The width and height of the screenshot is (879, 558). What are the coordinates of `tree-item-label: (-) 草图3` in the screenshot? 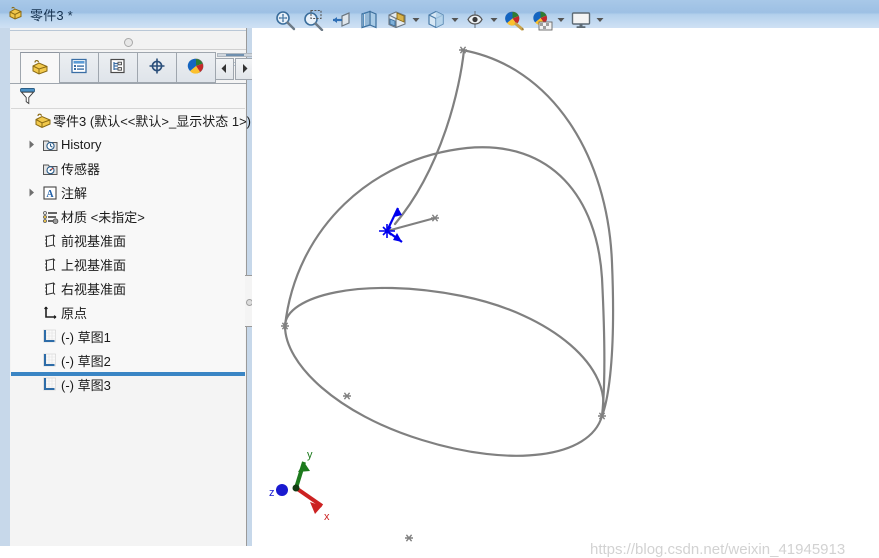 It's located at (86, 385).